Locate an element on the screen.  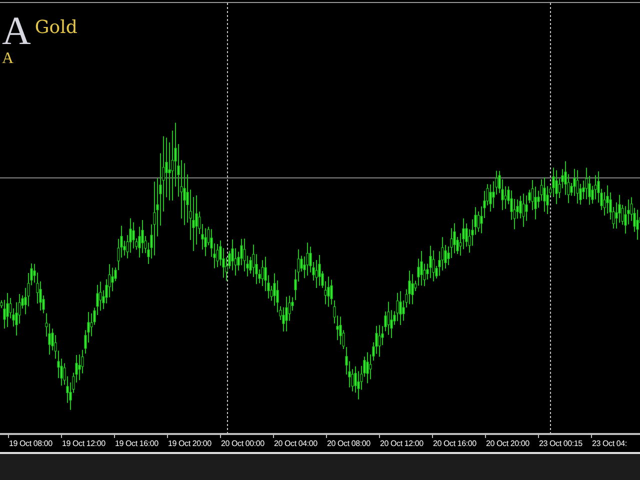
time-axis-label: 20 Oct 00:00 is located at coordinates (242, 444).